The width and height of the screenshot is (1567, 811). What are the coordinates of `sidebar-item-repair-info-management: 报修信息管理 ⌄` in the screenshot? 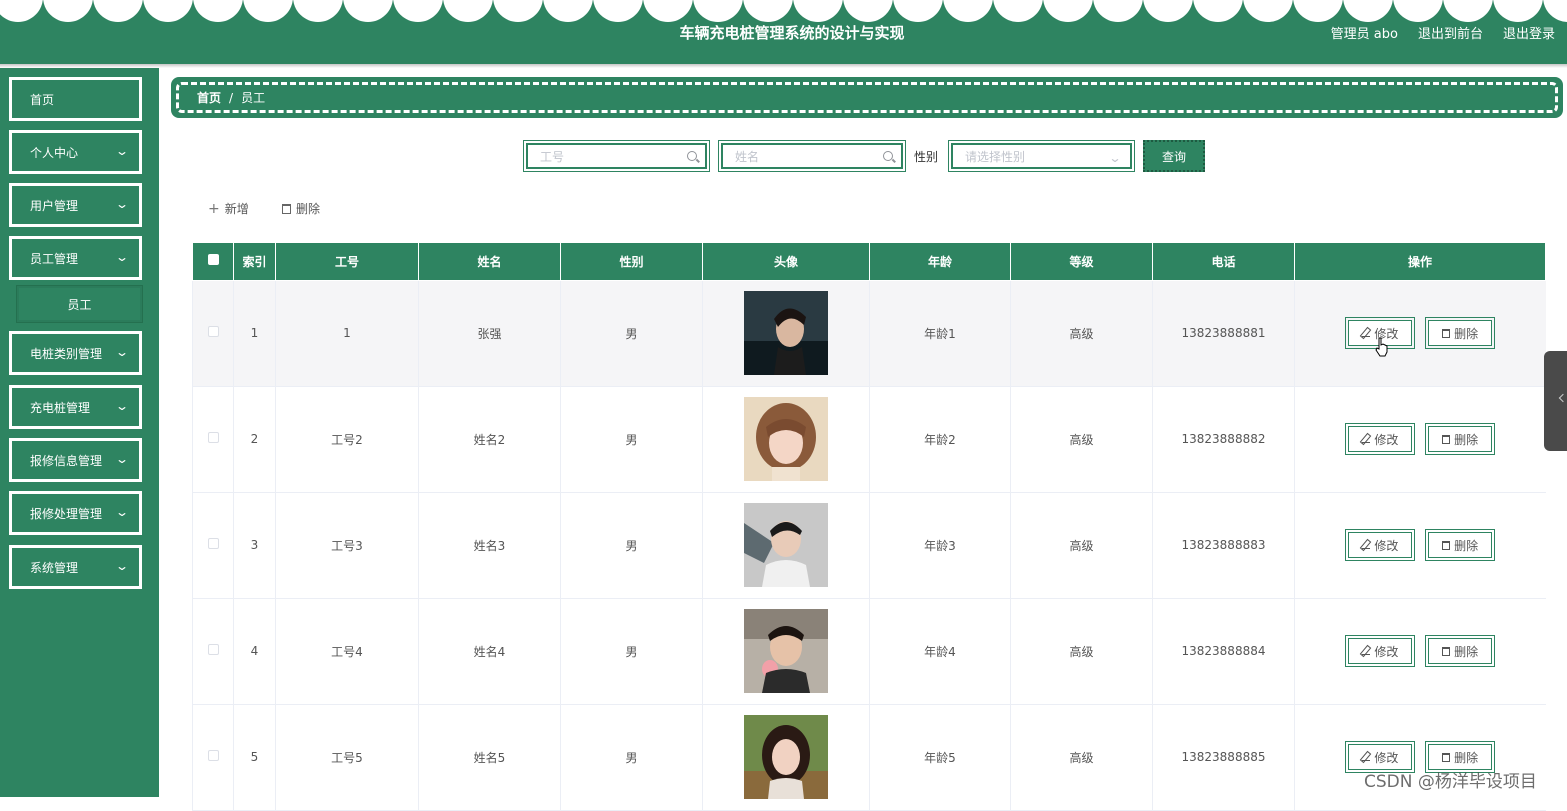 It's located at (75, 460).